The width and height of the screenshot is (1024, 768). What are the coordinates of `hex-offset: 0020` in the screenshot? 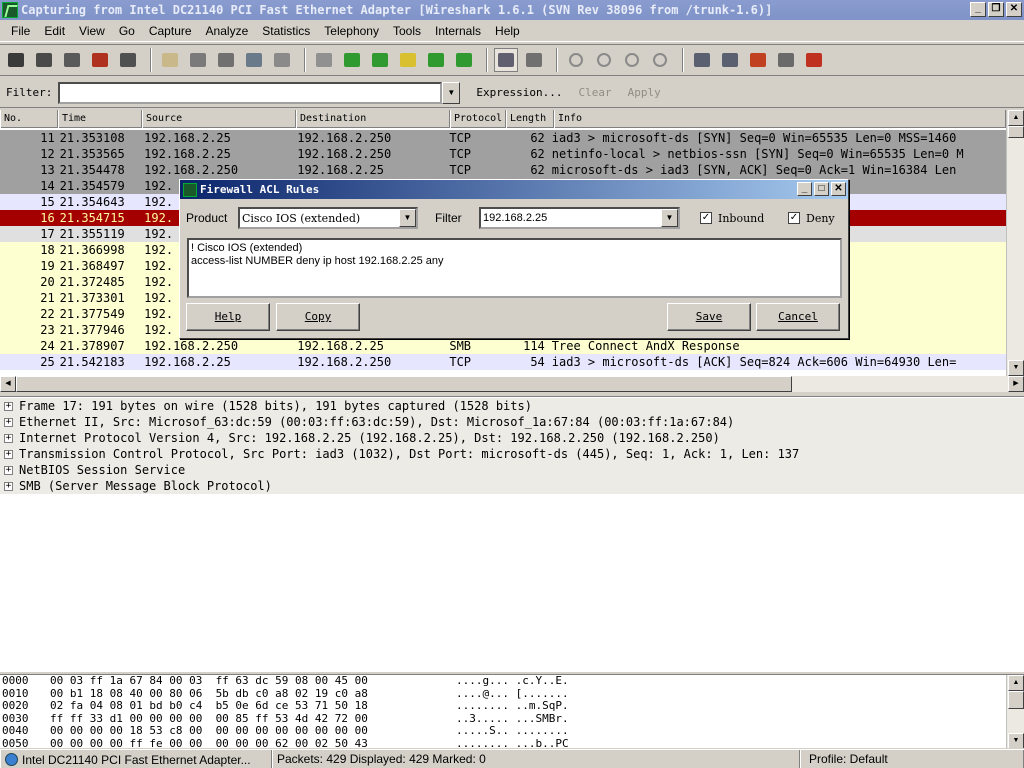 It's located at (25, 706).